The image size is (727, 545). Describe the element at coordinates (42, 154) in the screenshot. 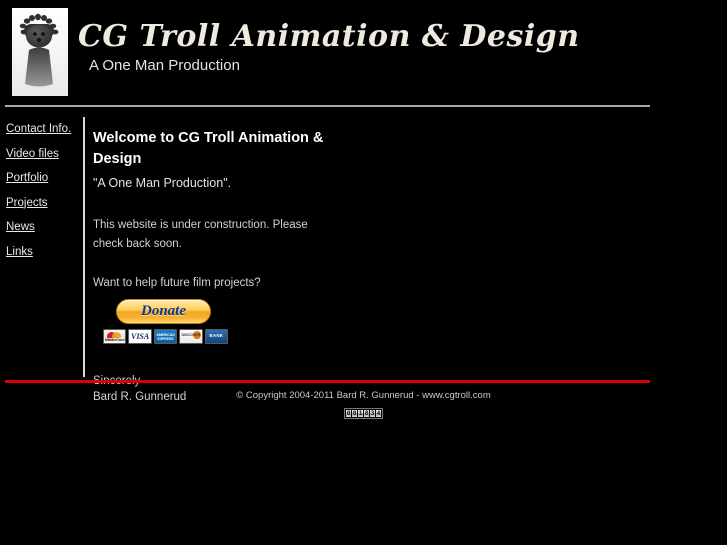

I see `sidebar-item-video-files: Video files` at that location.